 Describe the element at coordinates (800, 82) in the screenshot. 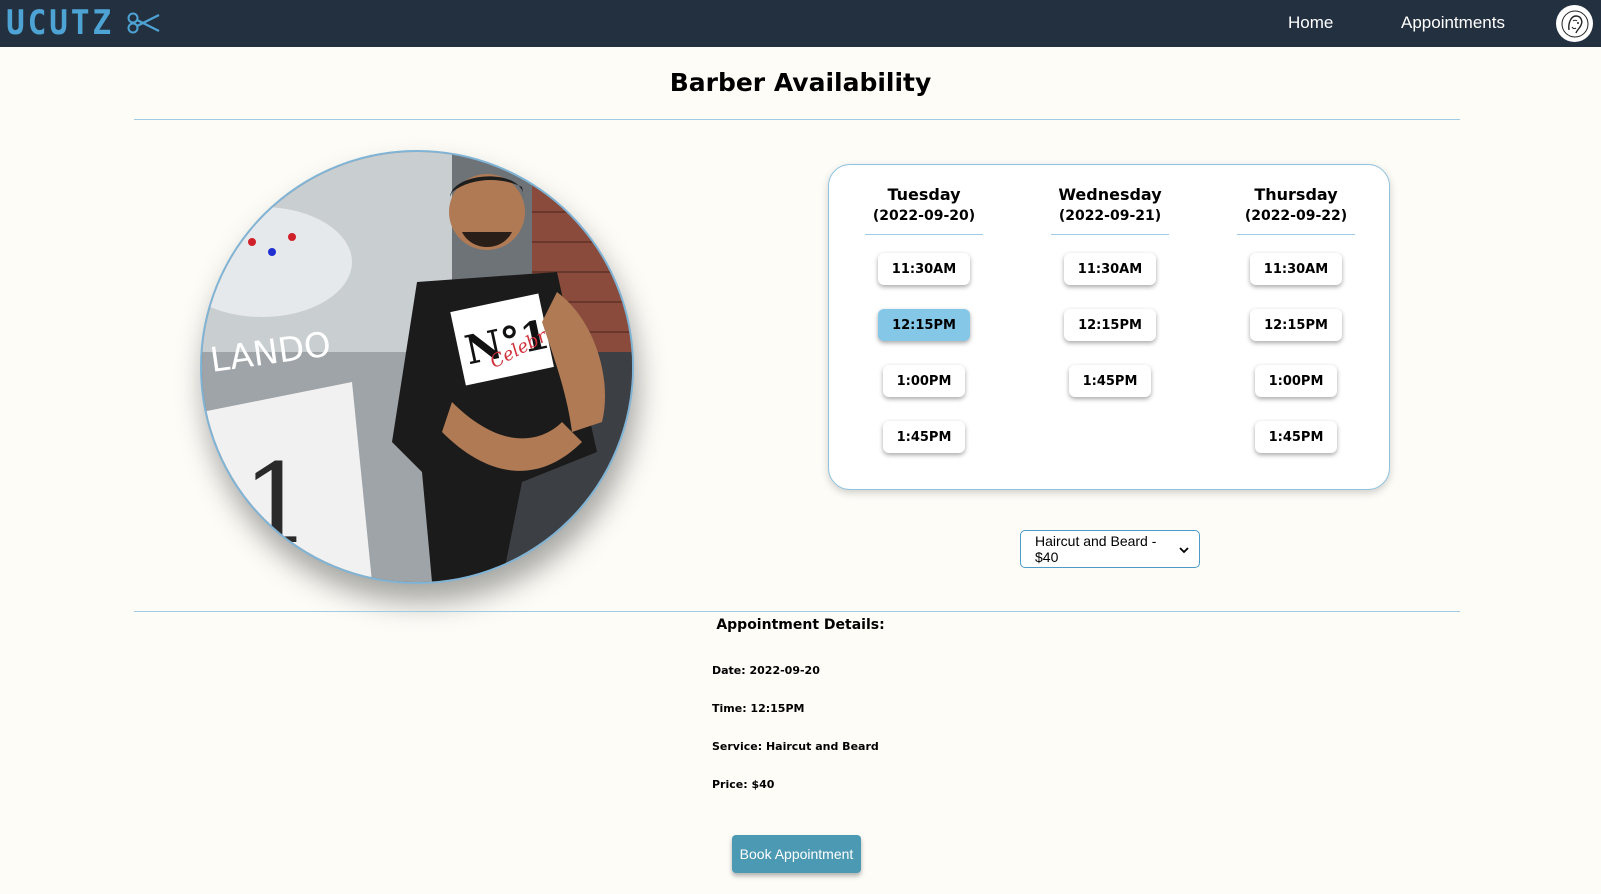

I see `page-title: Barber Availability` at that location.